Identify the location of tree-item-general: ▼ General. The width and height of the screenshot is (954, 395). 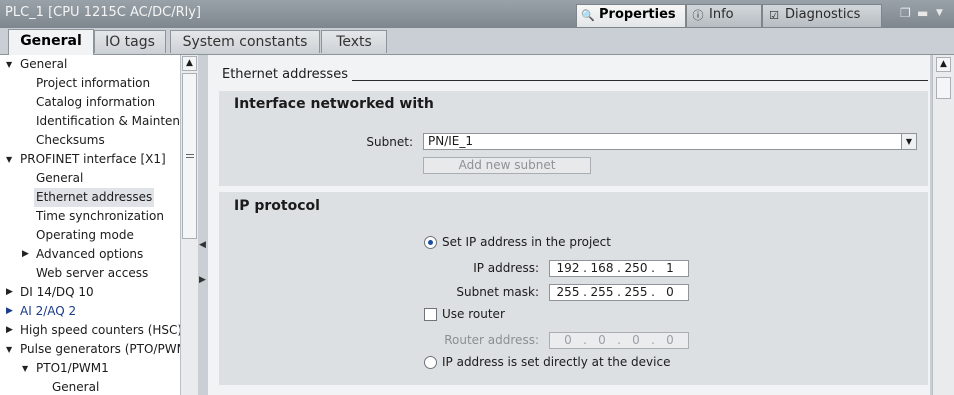
(36, 64).